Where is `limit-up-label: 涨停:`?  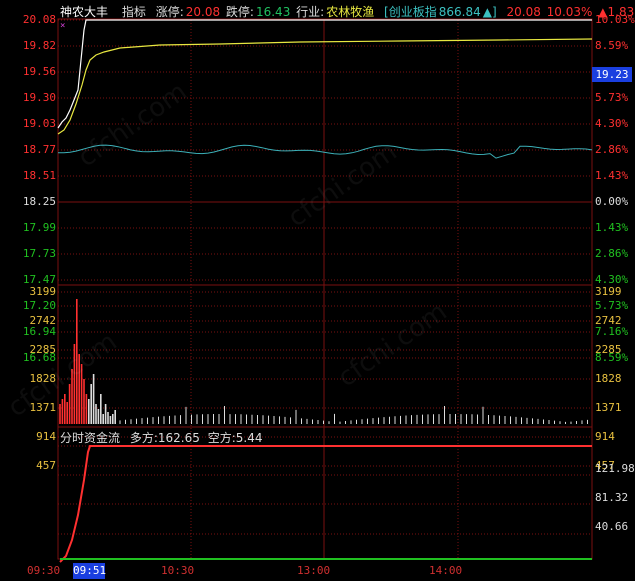
limit-up-label: 涨停: is located at coordinates (169, 12).